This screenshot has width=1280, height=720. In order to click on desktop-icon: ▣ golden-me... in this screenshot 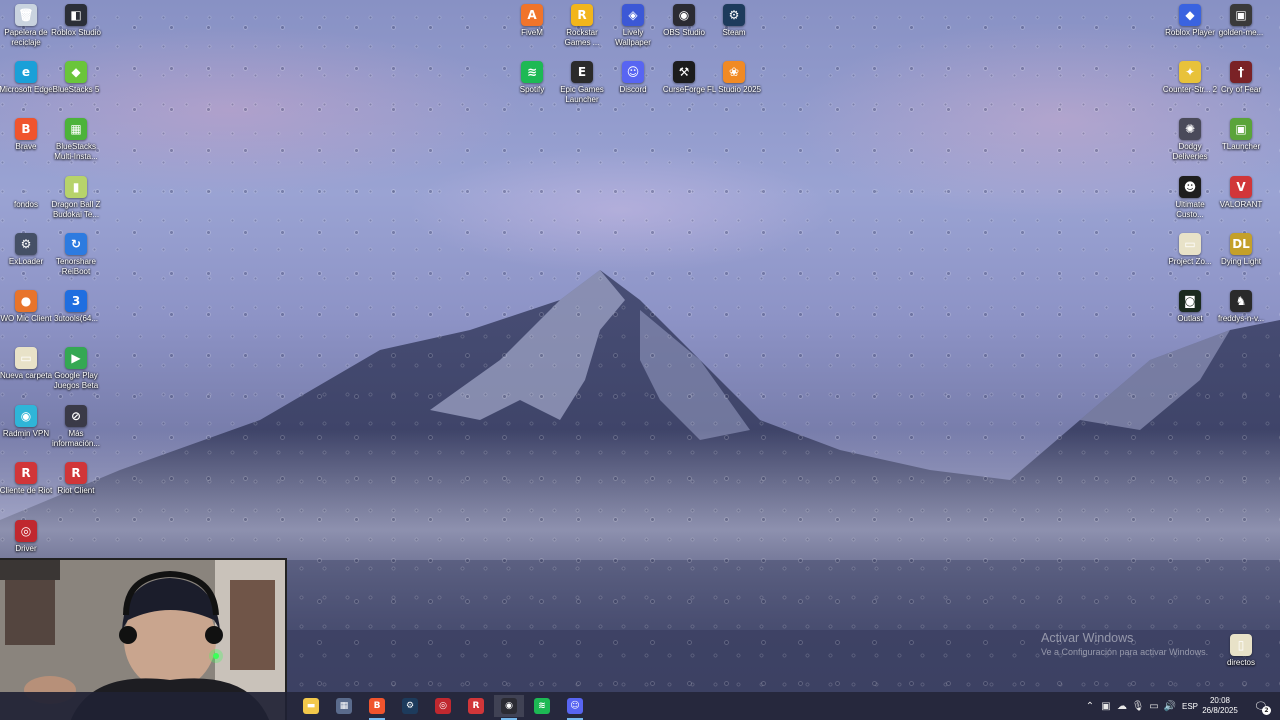, I will do `click(1241, 21)`.